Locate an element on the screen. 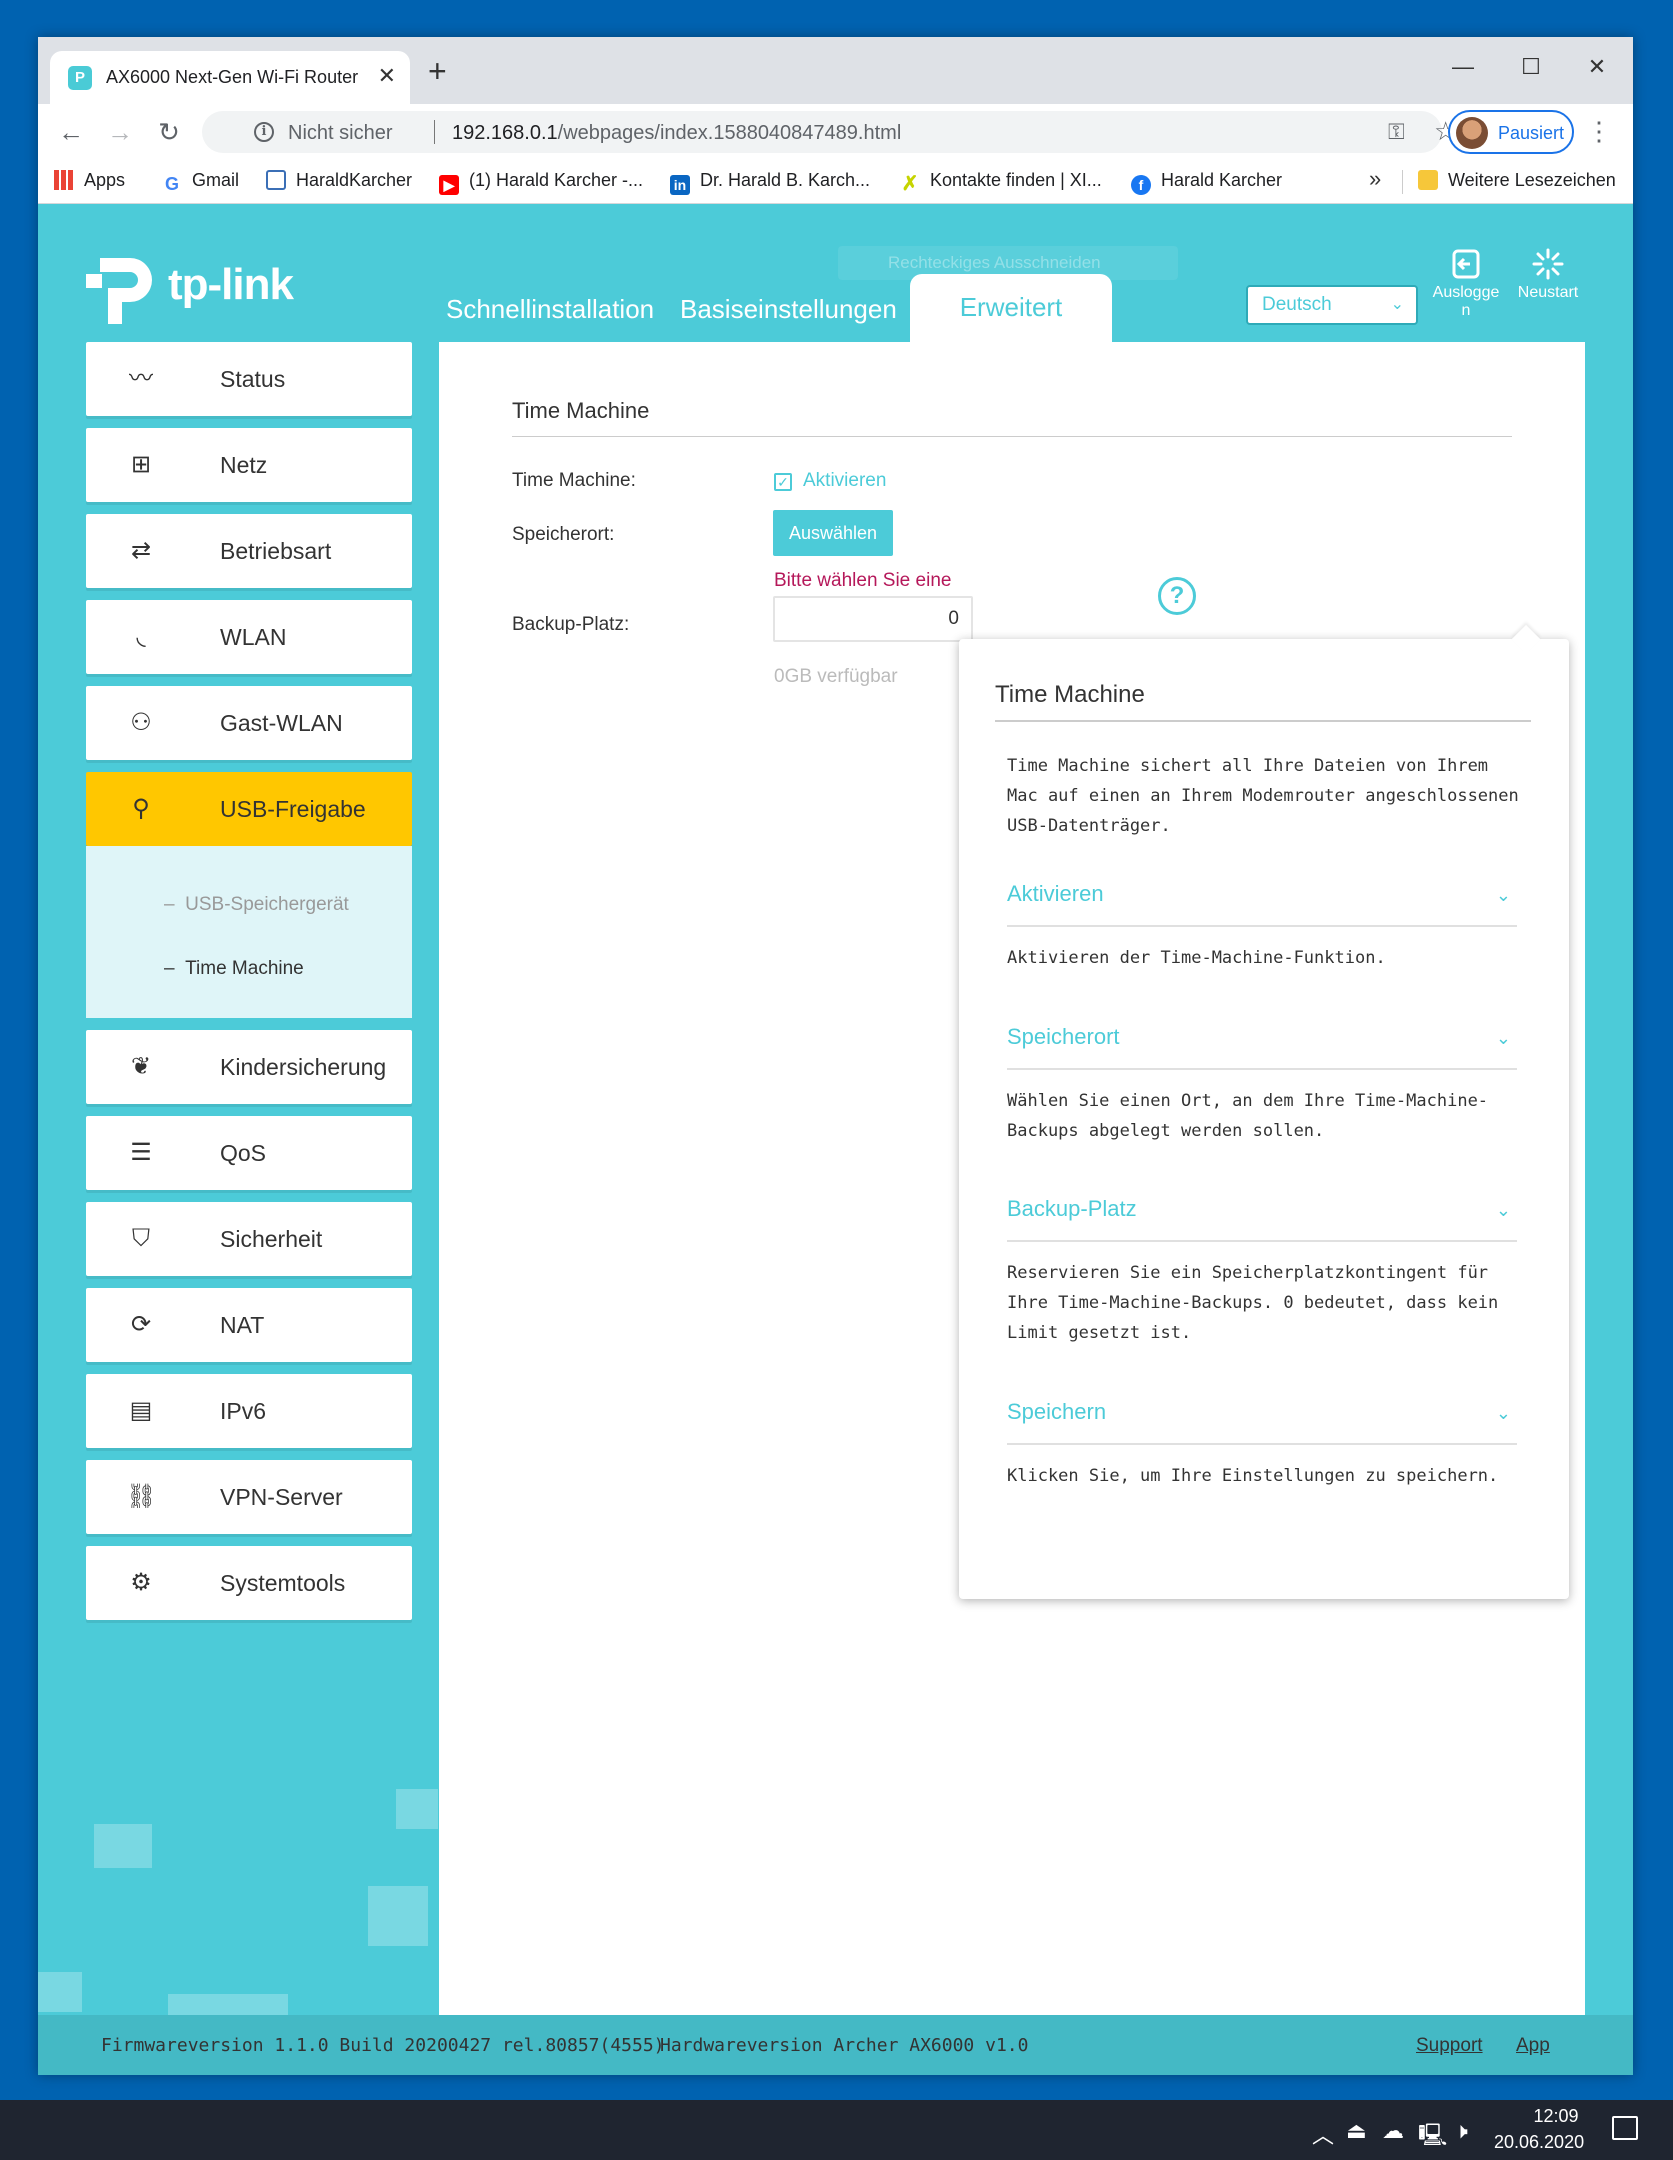 This screenshot has height=2160, width=1673. bookmark-apps: Apps is located at coordinates (89, 180).